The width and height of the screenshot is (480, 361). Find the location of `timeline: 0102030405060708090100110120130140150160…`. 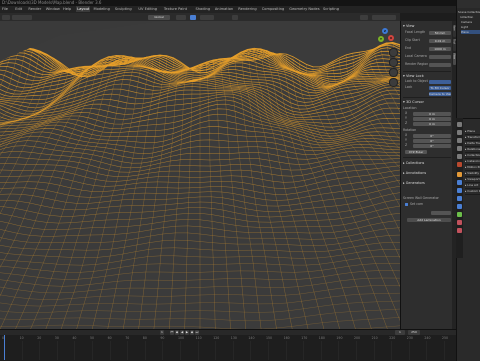

timeline: 0102030405060708090100110120130140150160… is located at coordinates (228, 347).